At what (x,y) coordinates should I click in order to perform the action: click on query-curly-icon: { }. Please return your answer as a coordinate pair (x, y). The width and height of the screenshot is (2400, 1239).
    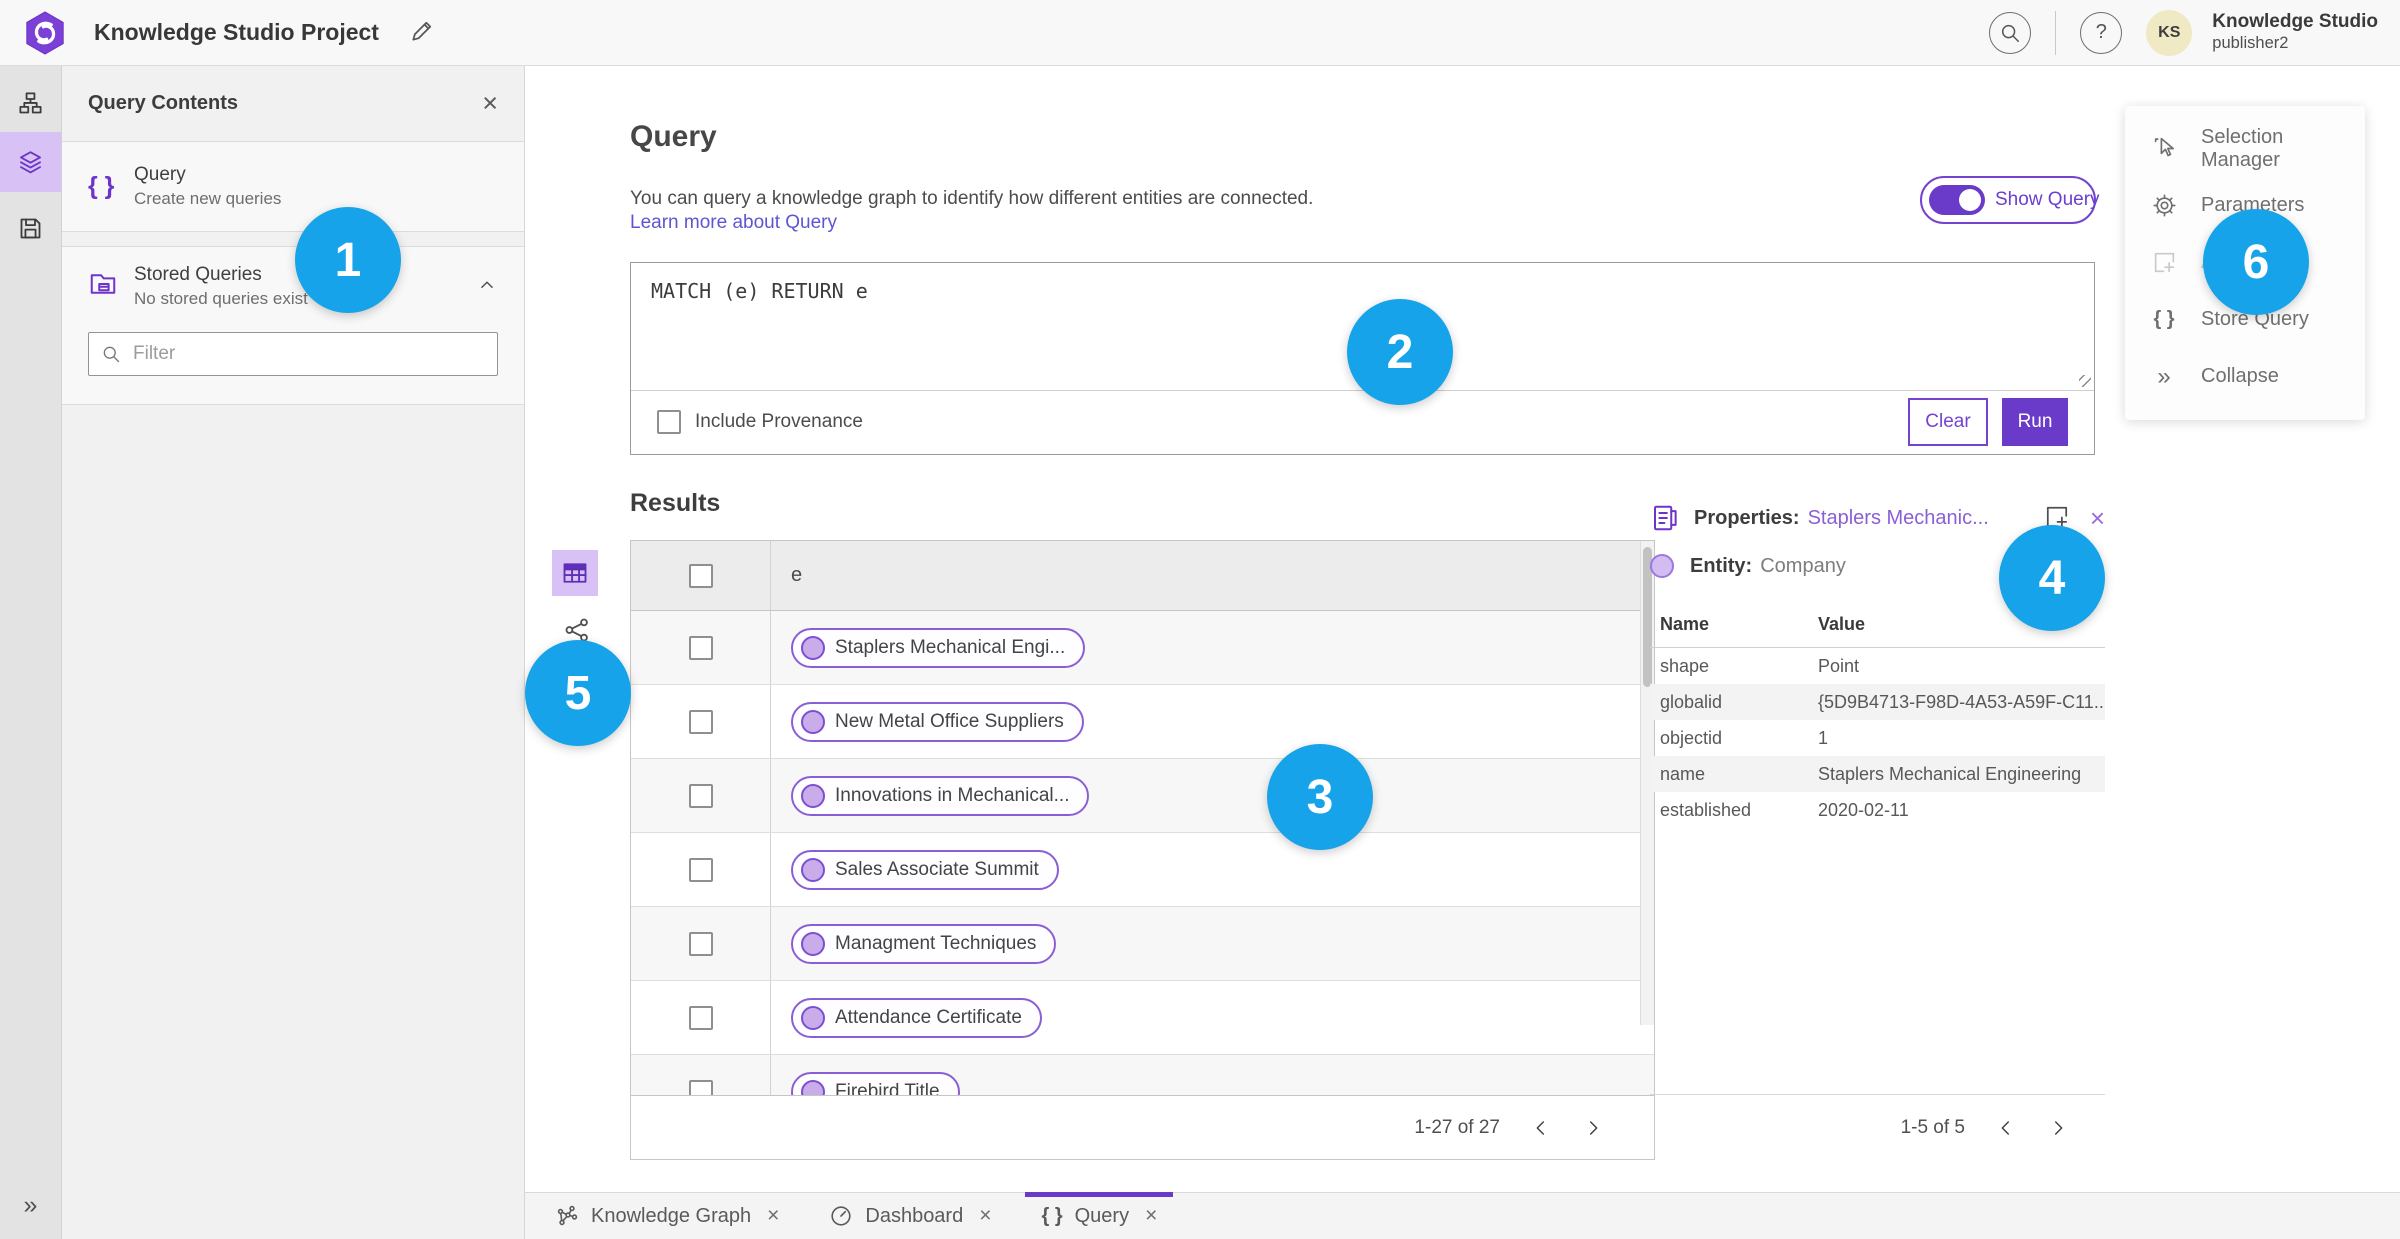
    Looking at the image, I should click on (101, 186).